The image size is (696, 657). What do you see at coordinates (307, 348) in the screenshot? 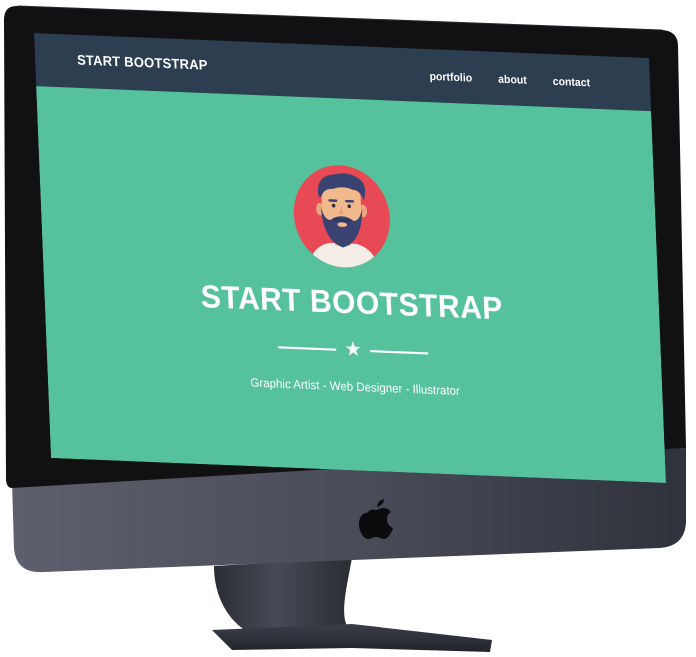
I see `divider-line-left` at bounding box center [307, 348].